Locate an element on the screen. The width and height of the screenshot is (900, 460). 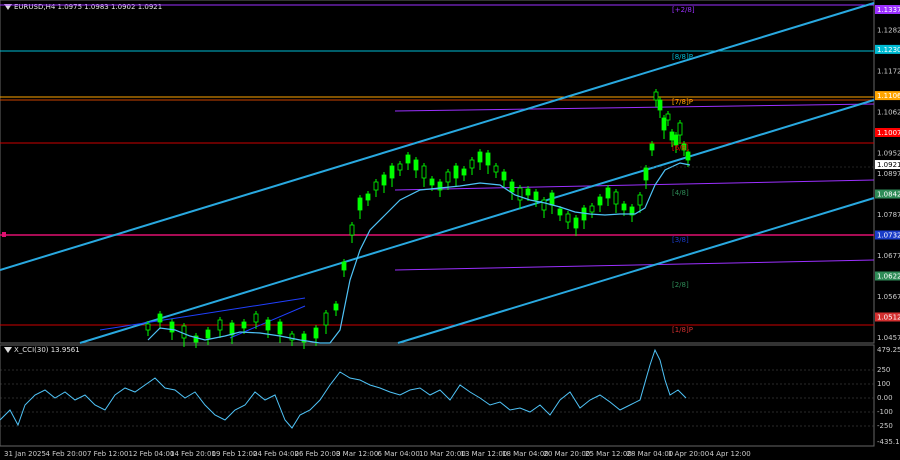
svg-text: [8/8]P is located at coordinates (682, 57).